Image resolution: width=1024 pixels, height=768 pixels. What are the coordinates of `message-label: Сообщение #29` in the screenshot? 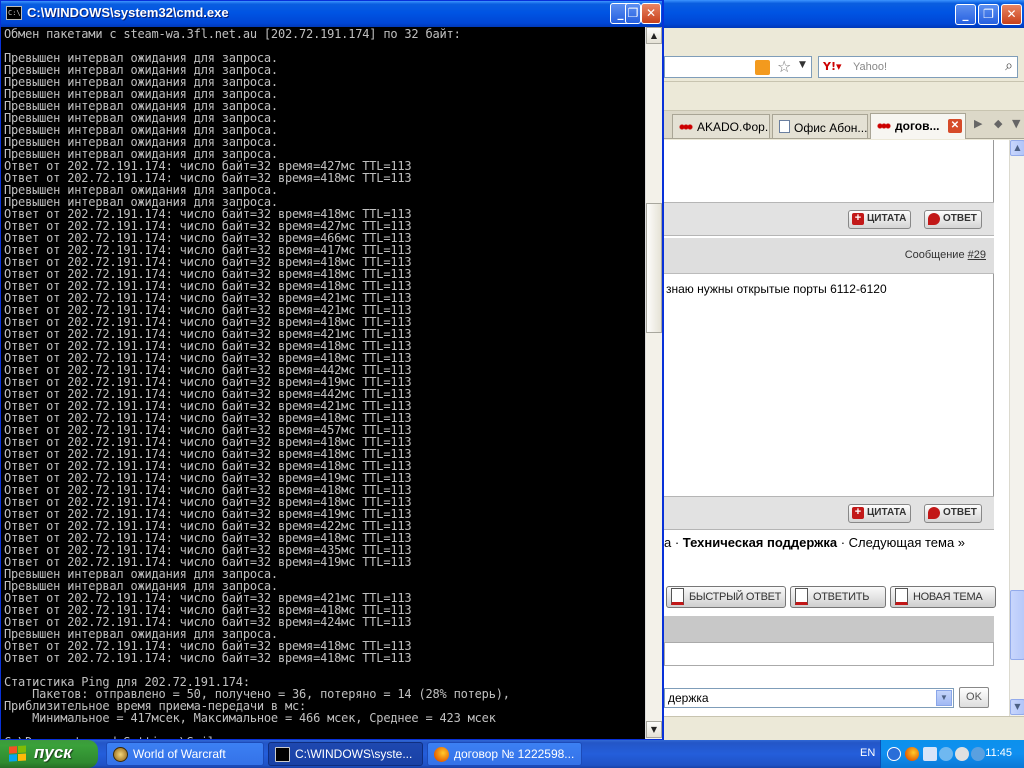 It's located at (945, 255).